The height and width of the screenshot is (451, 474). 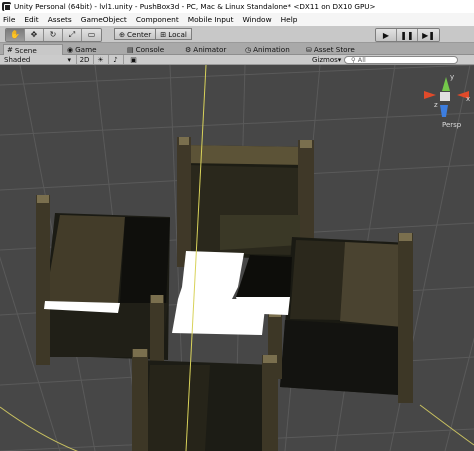 I want to click on tab-asset-store-label: Asset Store, so click(x=334, y=49).